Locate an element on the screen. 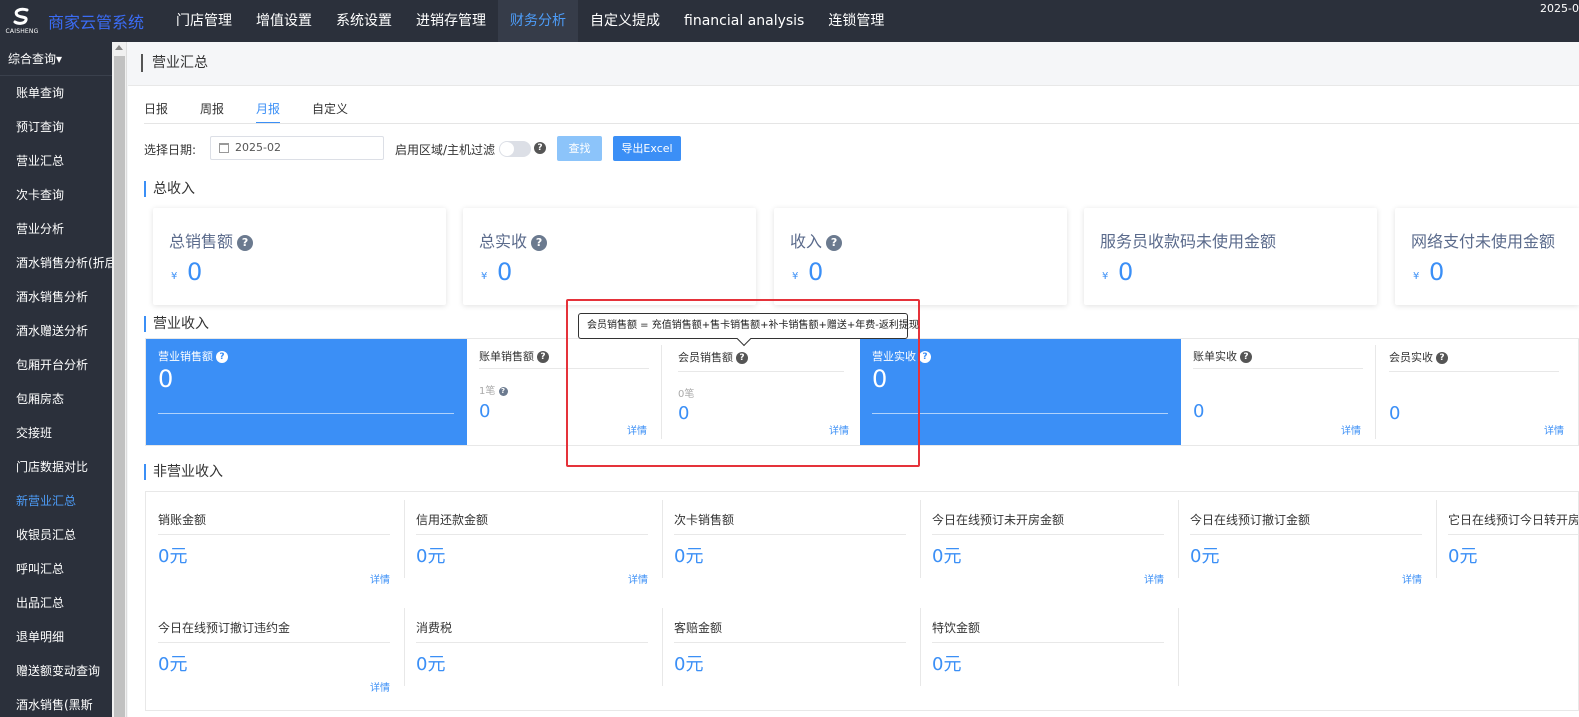  scrollbar-thumb is located at coordinates (119, 386).